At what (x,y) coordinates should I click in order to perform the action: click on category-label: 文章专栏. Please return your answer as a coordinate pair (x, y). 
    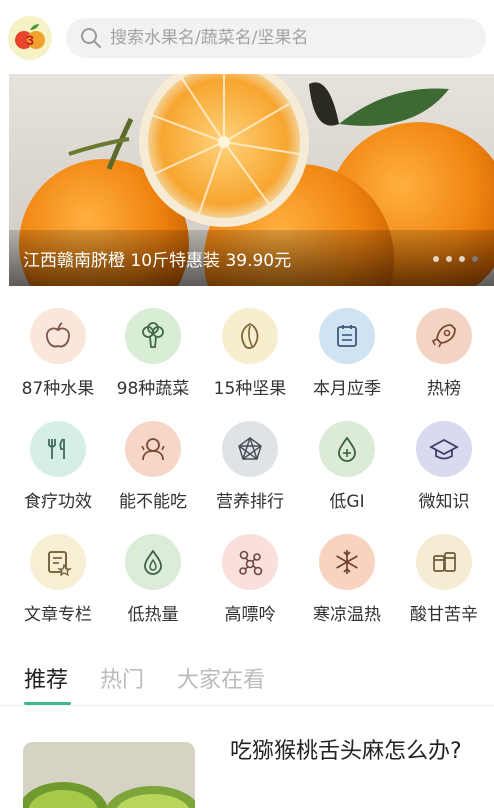
    Looking at the image, I should click on (58, 615).